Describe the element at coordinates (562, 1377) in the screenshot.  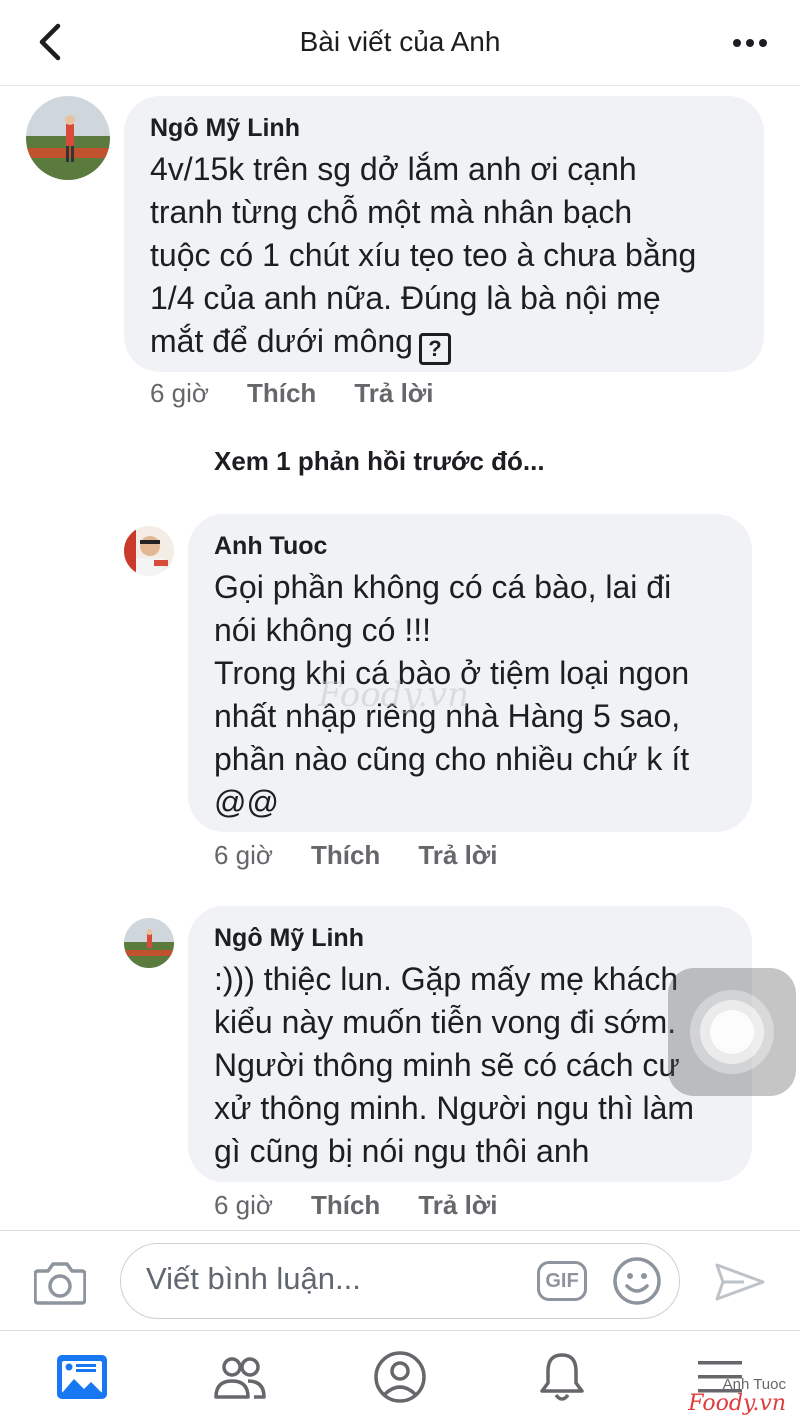
I see `bell-icon` at that location.